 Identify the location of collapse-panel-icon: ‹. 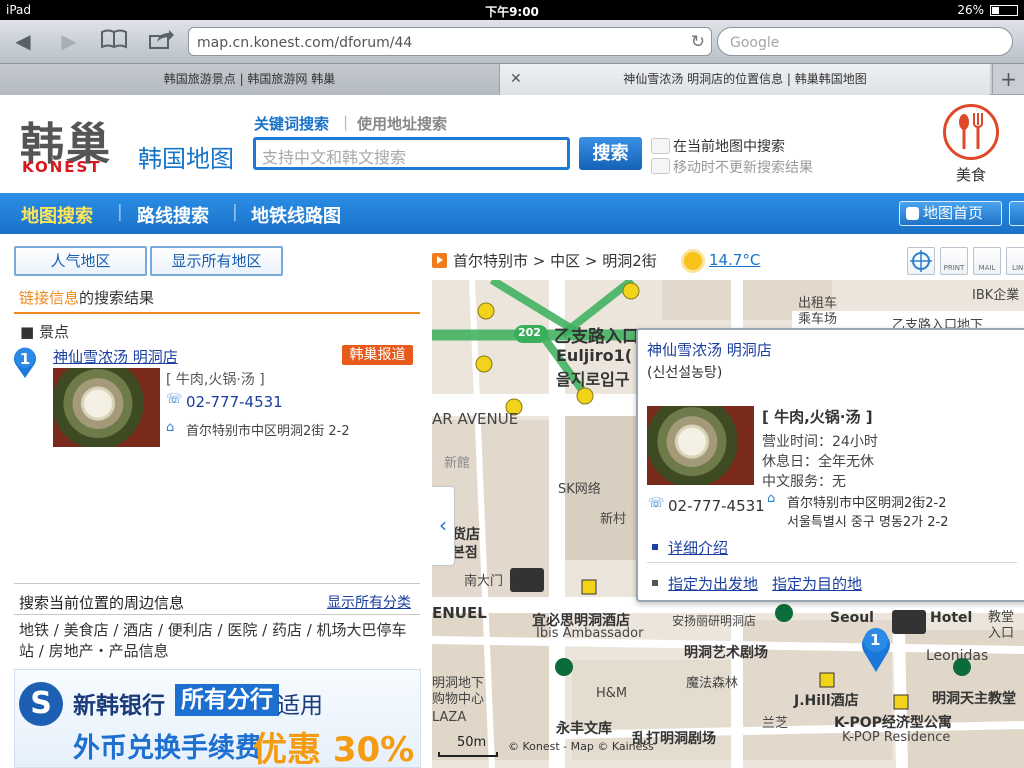
(443, 526).